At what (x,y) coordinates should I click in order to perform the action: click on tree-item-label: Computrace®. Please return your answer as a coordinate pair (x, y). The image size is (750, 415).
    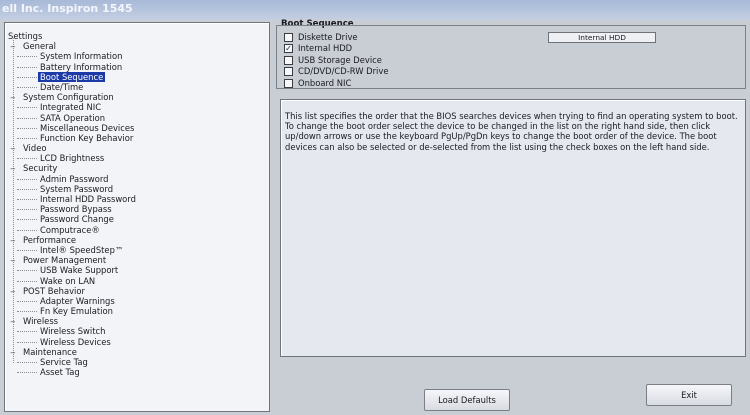
    Looking at the image, I should click on (70, 229).